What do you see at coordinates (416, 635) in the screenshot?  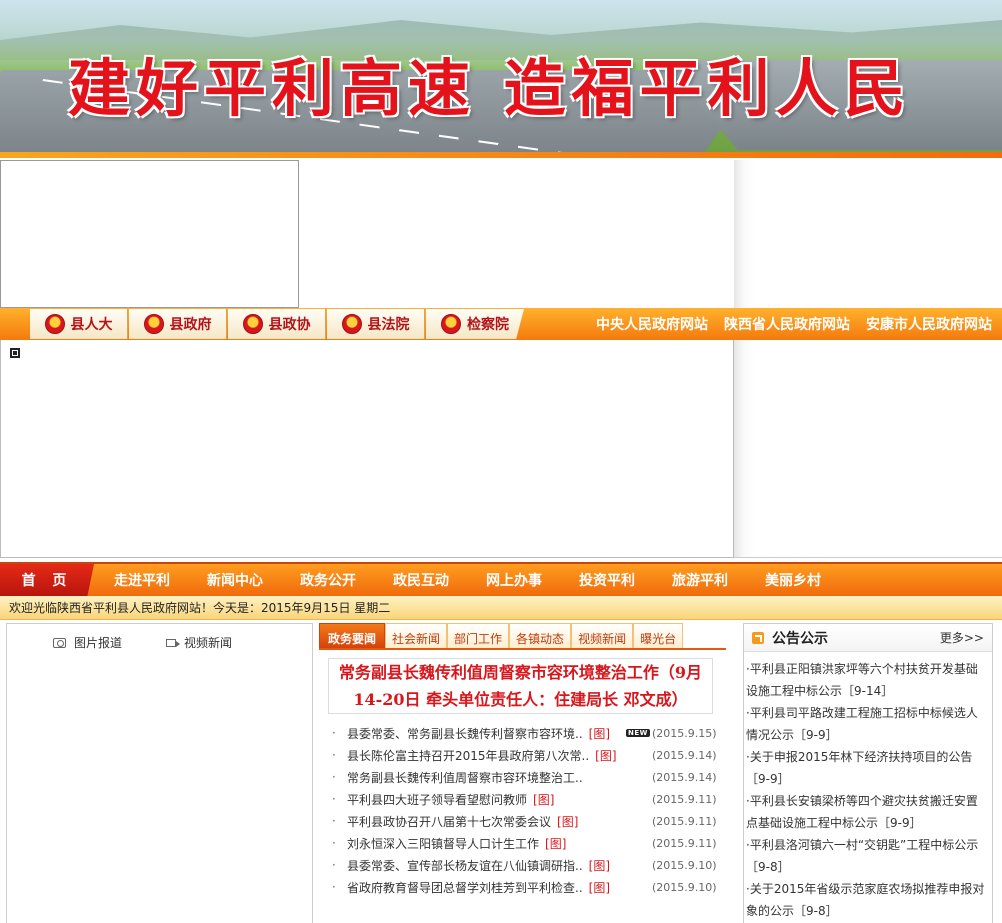 I see `news-tab-social: 社会新闻` at bounding box center [416, 635].